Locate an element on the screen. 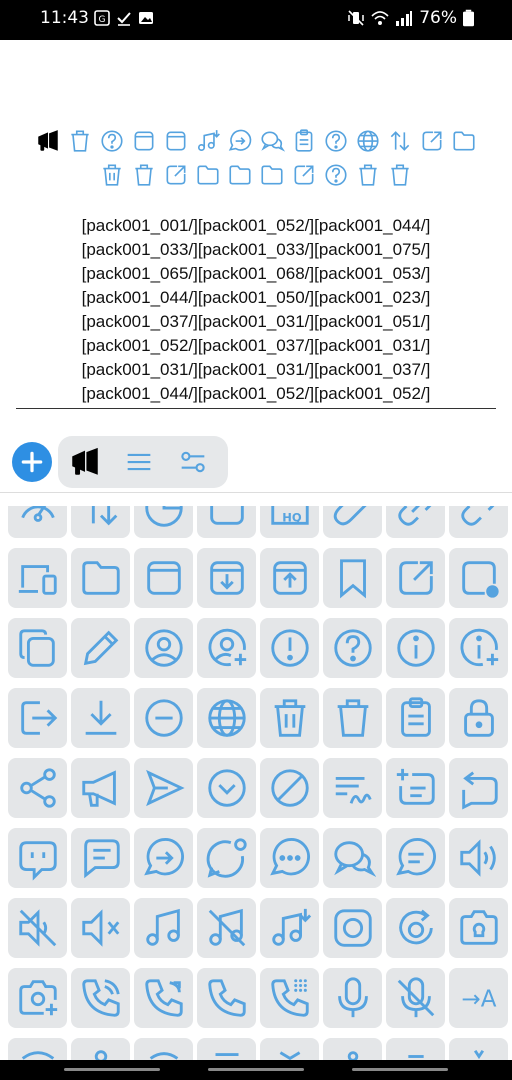 The height and width of the screenshot is (1080, 512). send-icon-cell is located at coordinates (163, 788).